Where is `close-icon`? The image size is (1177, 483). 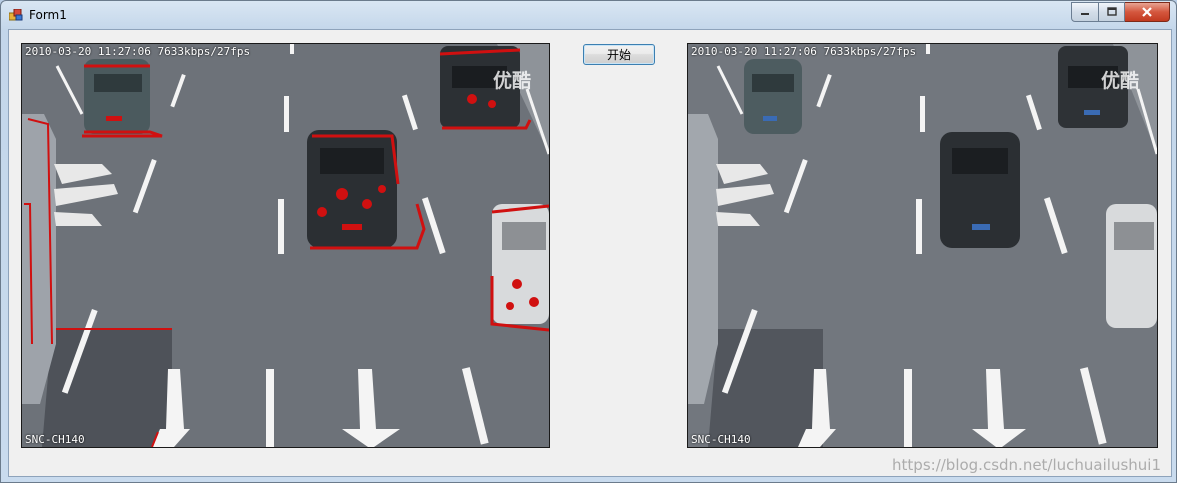 close-icon is located at coordinates (1147, 12).